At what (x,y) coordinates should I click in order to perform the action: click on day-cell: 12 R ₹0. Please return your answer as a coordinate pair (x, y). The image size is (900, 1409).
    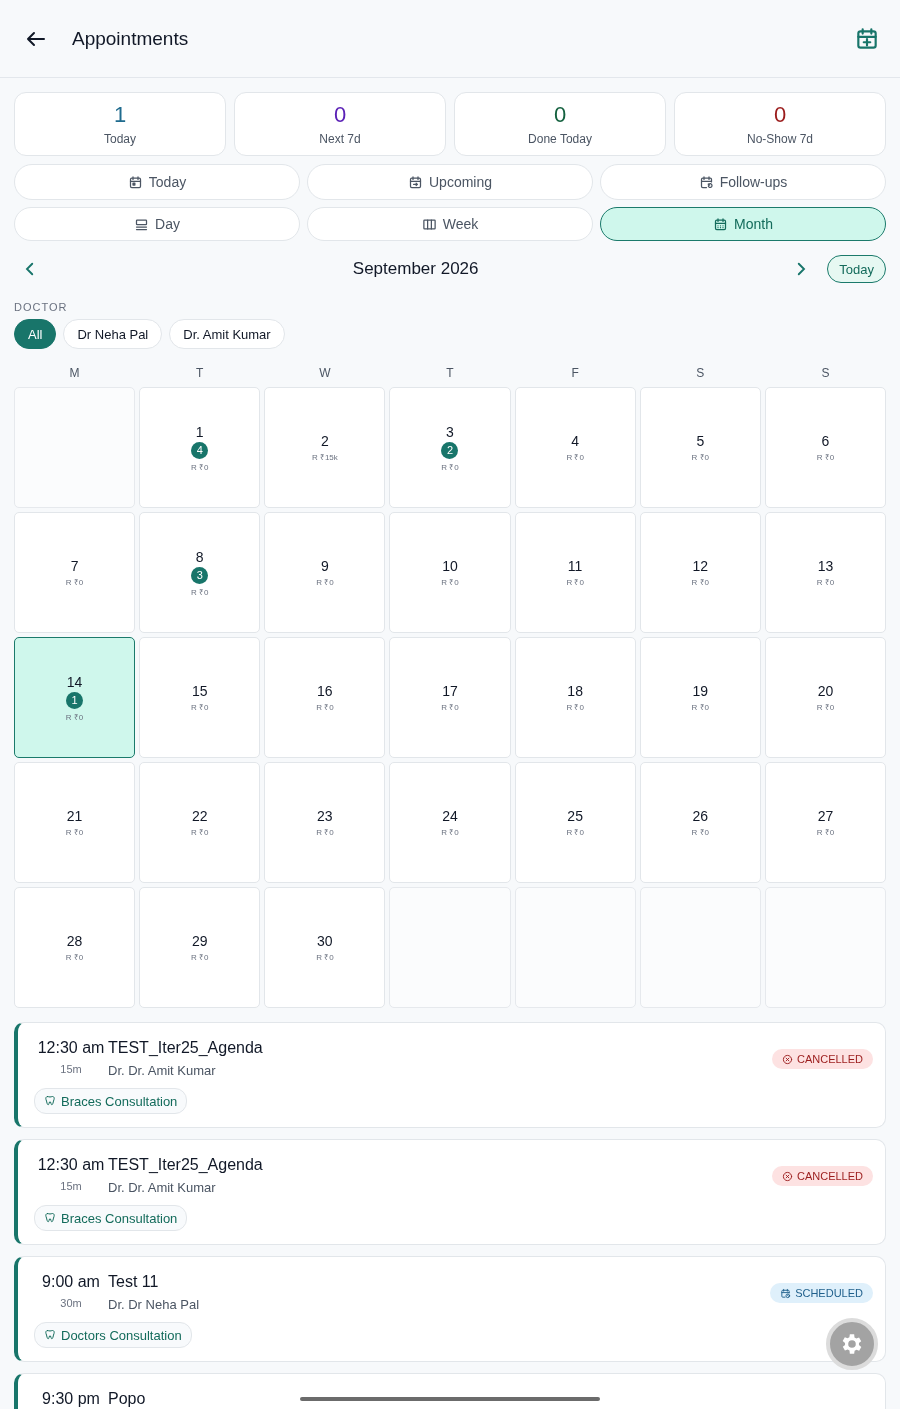
    Looking at the image, I should click on (700, 572).